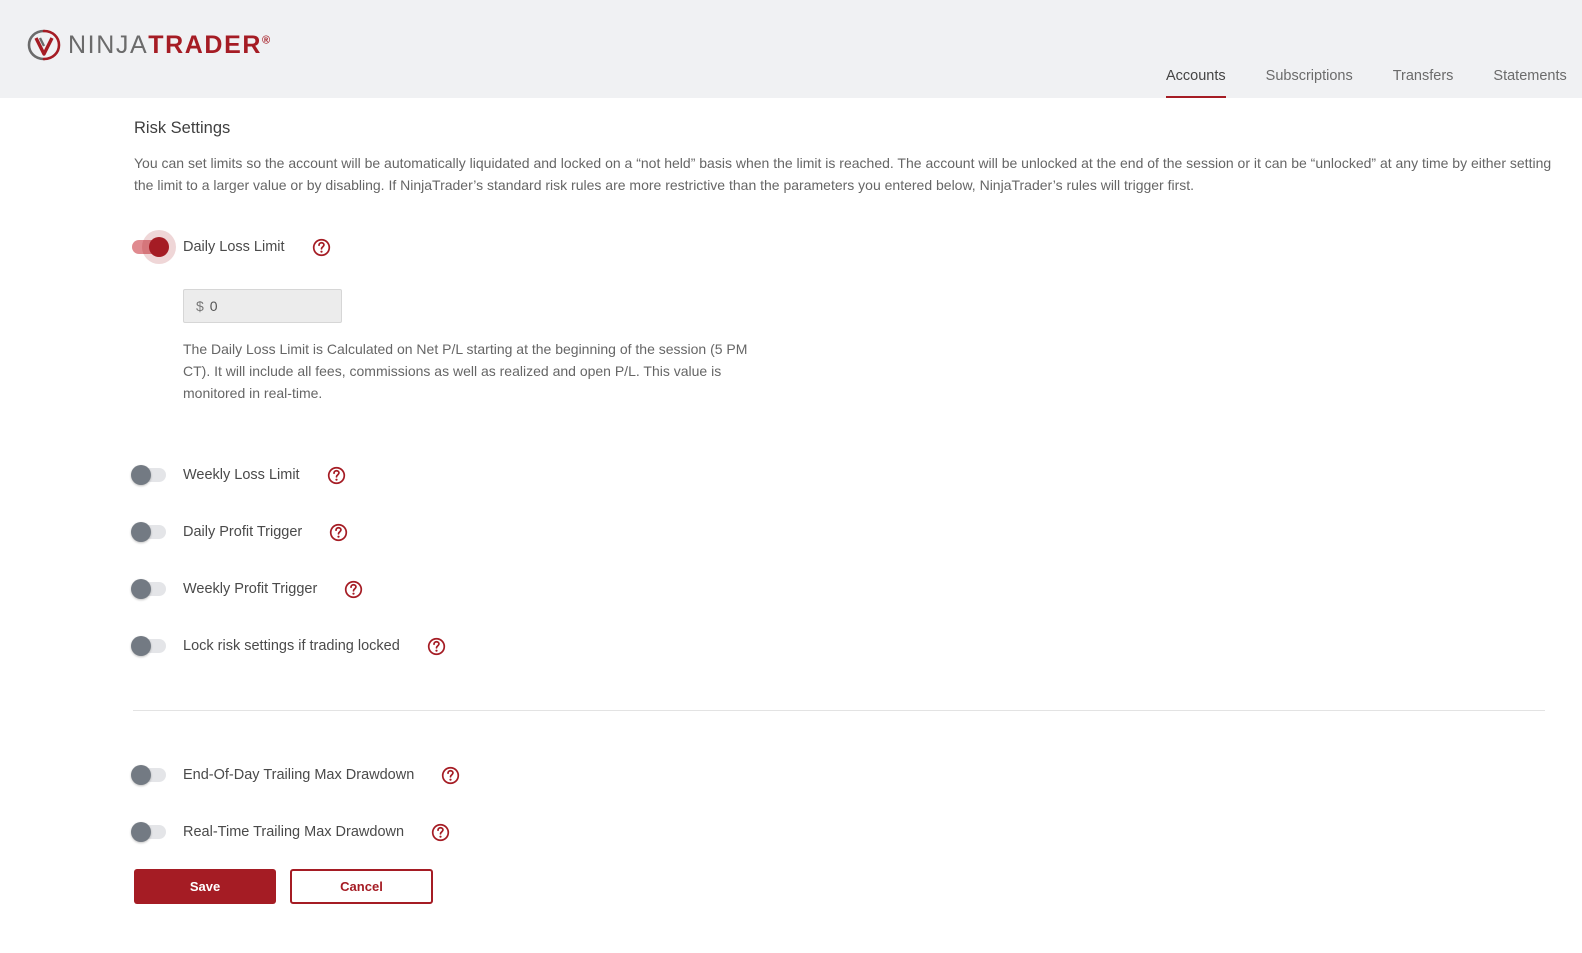  I want to click on weekly-loss-limit-row: Weekly Loss Limit, so click(238, 475).